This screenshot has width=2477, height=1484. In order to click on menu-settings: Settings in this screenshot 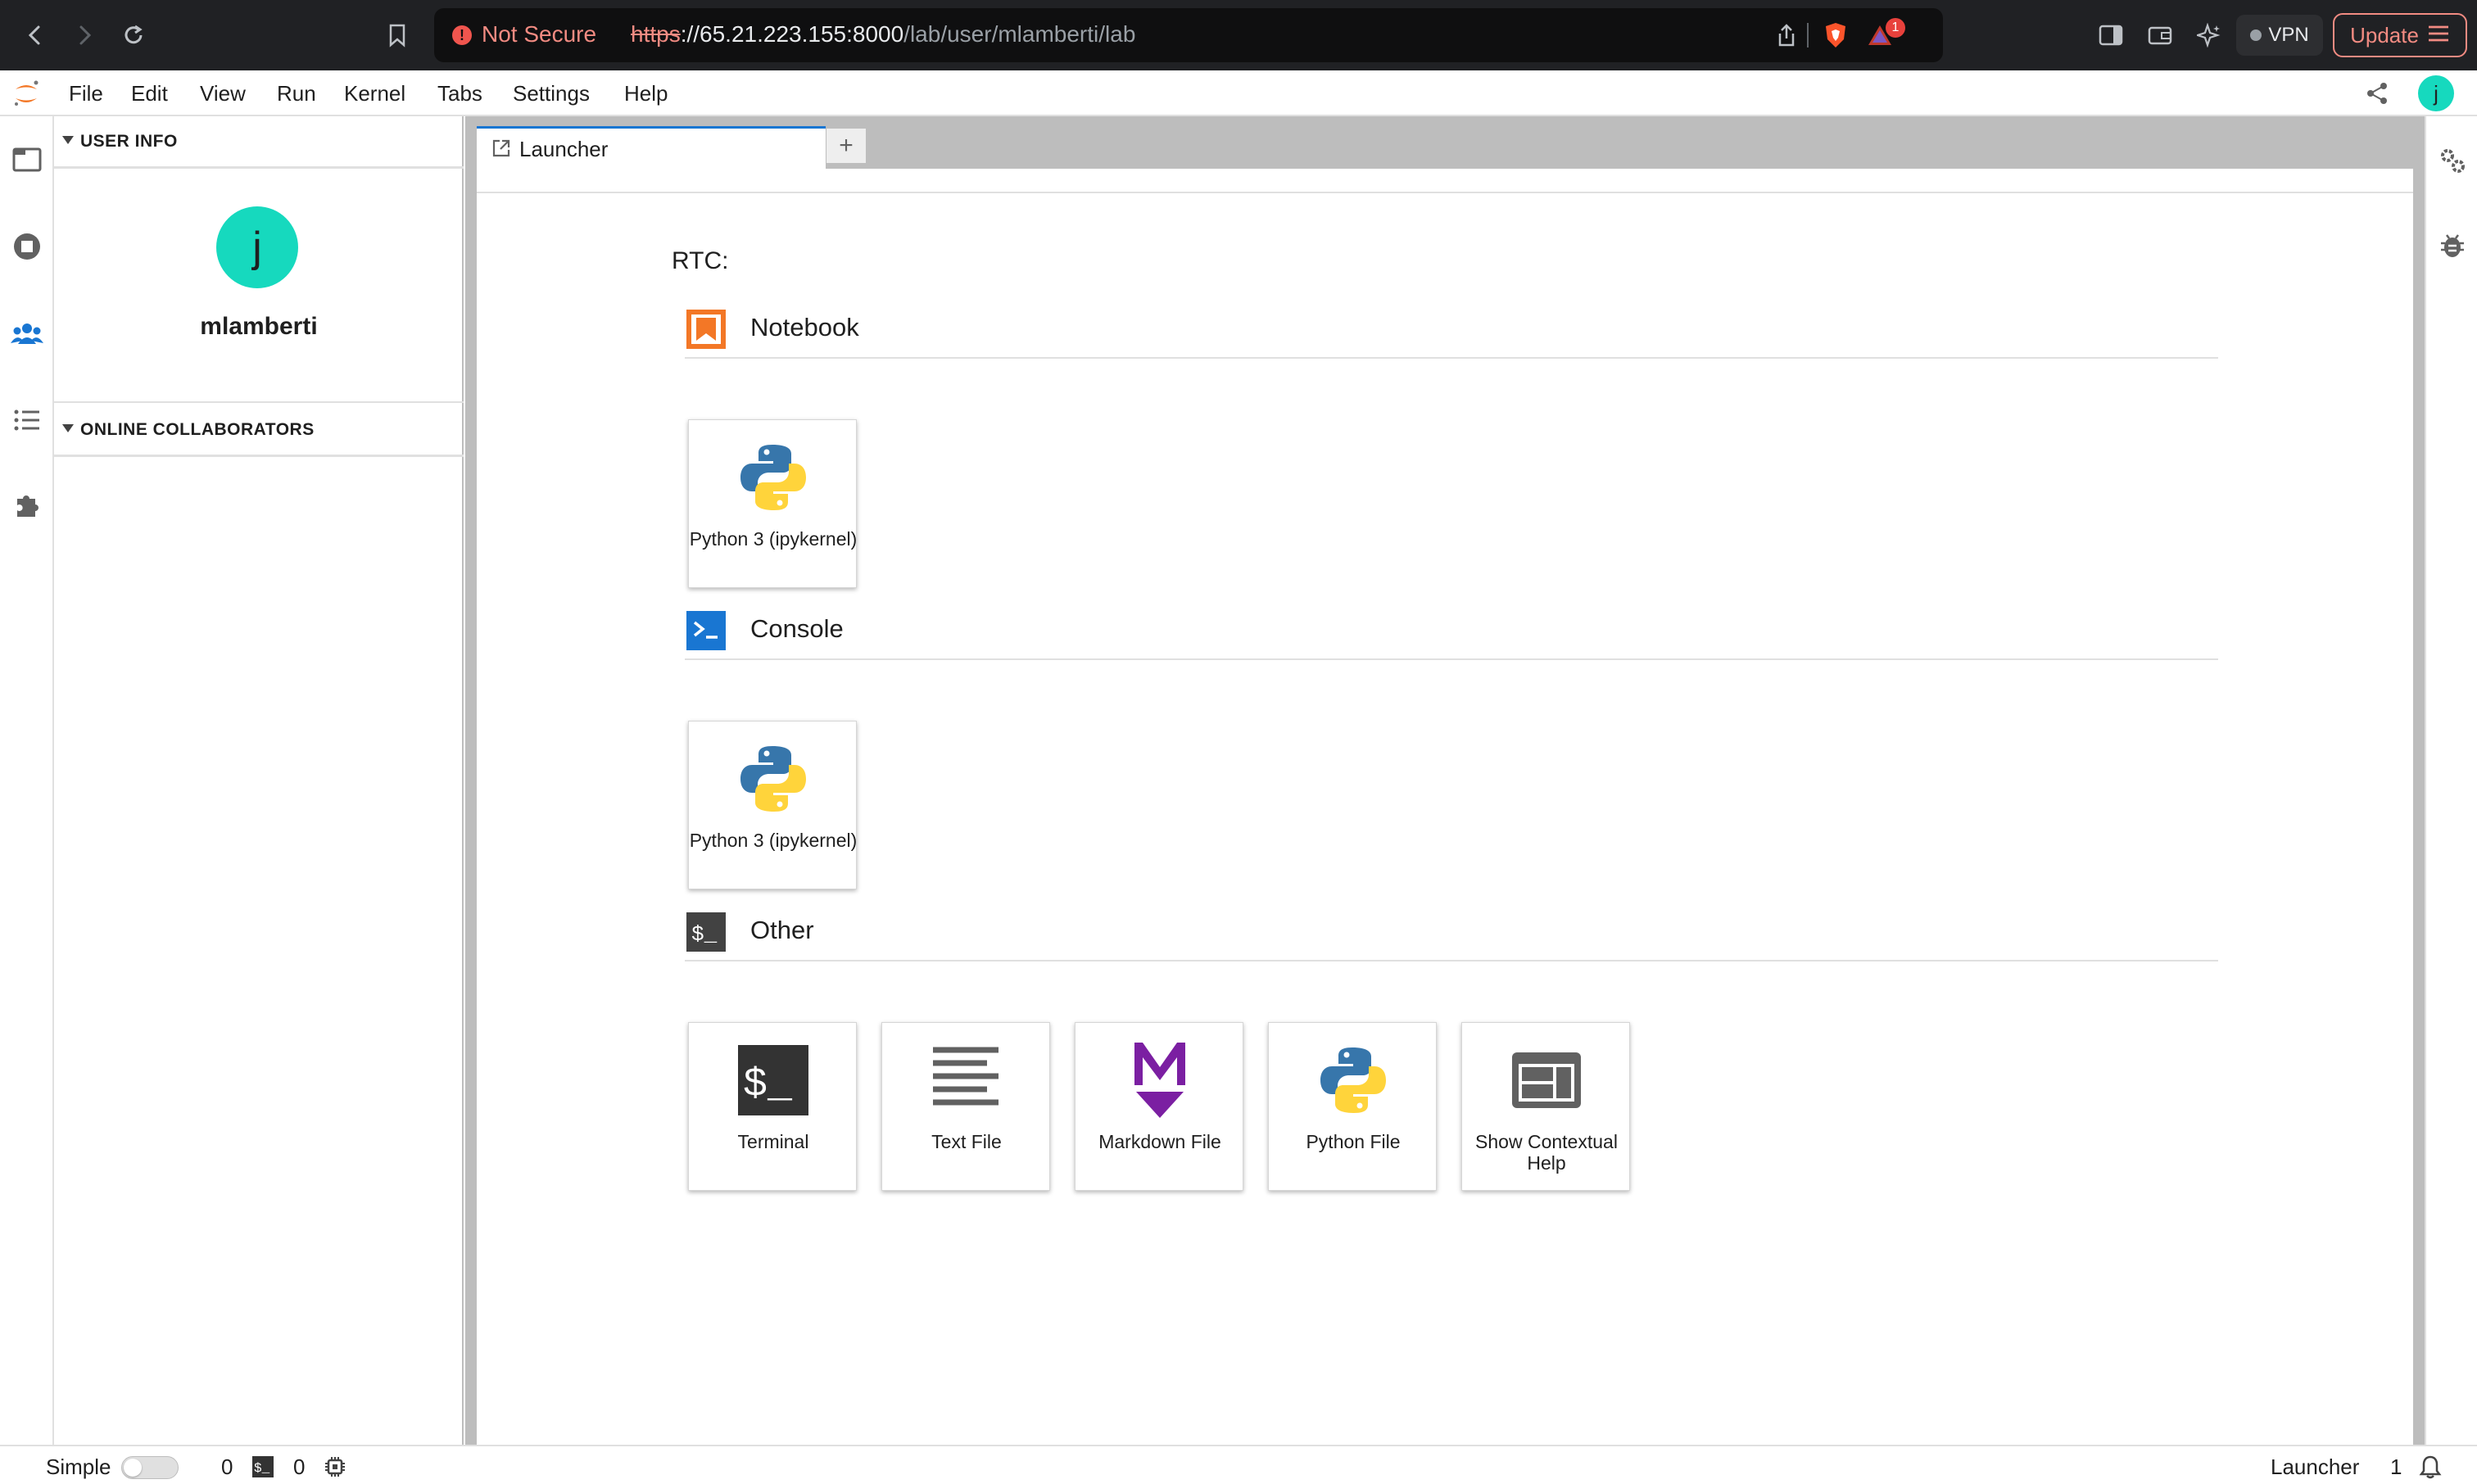, I will do `click(551, 93)`.